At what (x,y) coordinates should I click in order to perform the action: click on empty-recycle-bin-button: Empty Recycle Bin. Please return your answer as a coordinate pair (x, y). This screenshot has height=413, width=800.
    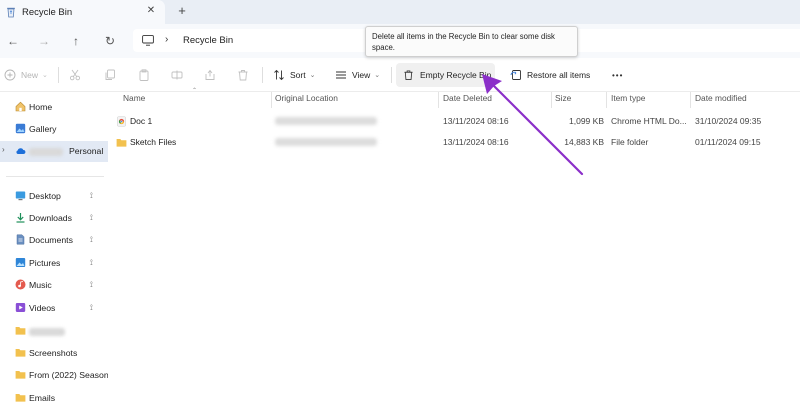
    Looking at the image, I should click on (445, 75).